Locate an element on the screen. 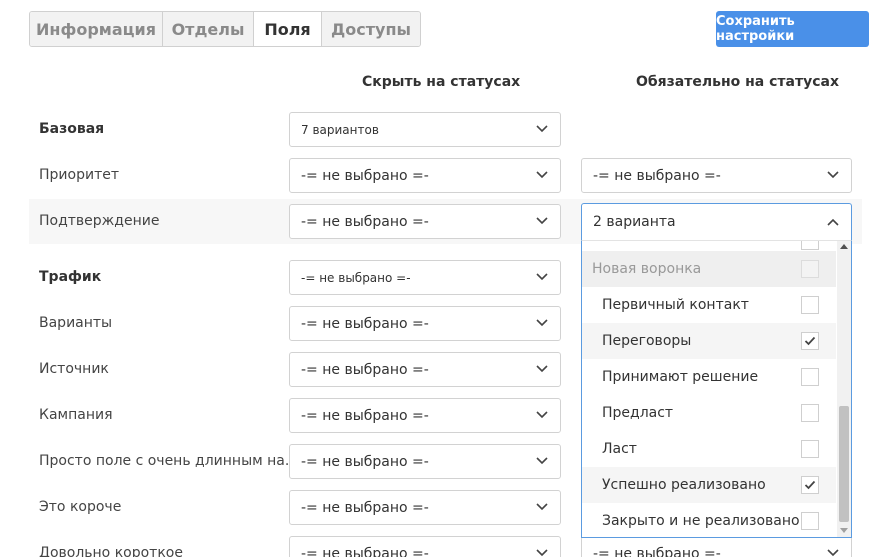  tab-departments: Отделы is located at coordinates (208, 29).